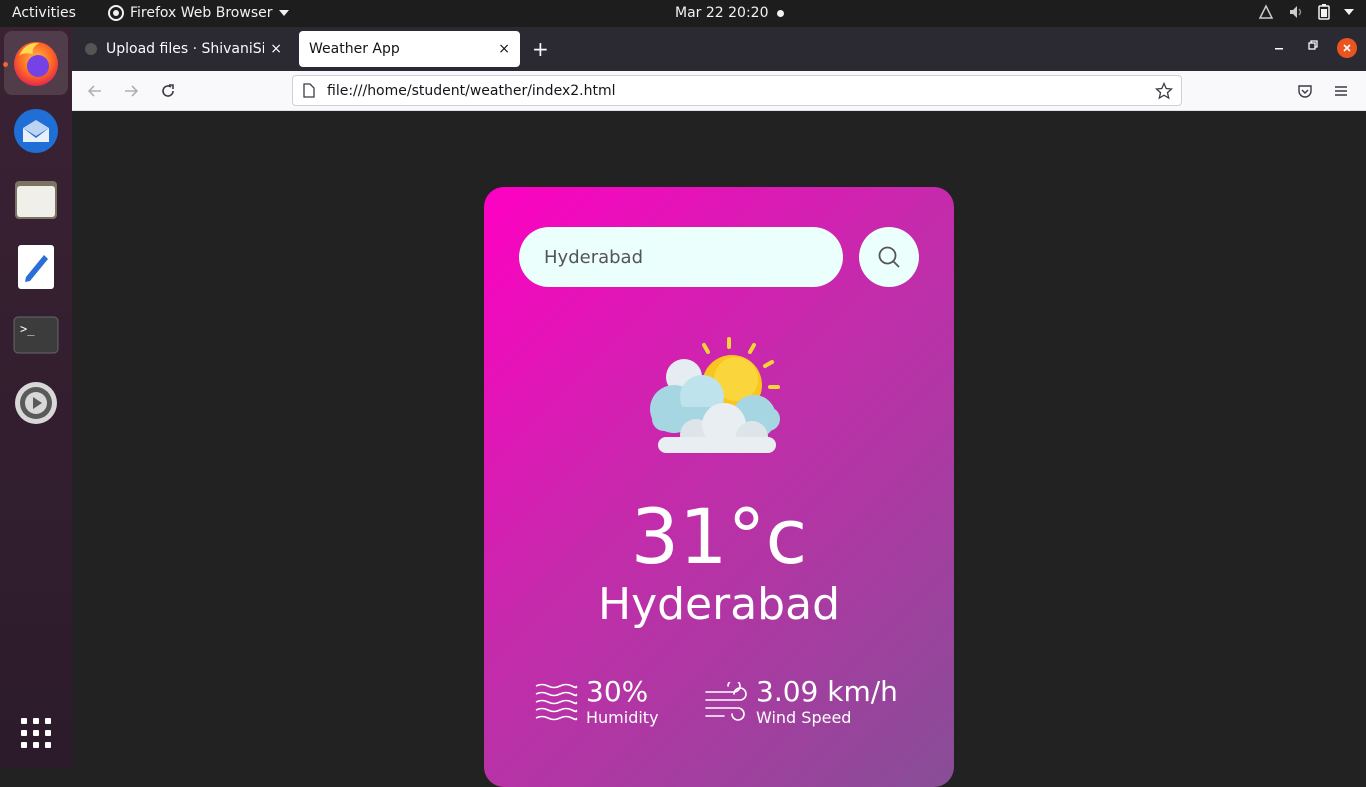 Image resolution: width=1366 pixels, height=787 pixels. I want to click on weather-details: 30% Humidity 3.09 km/h Wind Speed, so click(724, 705).